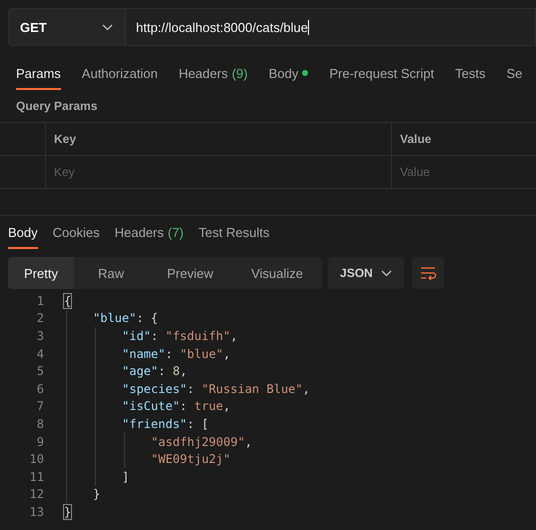 The image size is (536, 530). Describe the element at coordinates (198, 441) in the screenshot. I see `json-value: "asdfhj29009"` at that location.